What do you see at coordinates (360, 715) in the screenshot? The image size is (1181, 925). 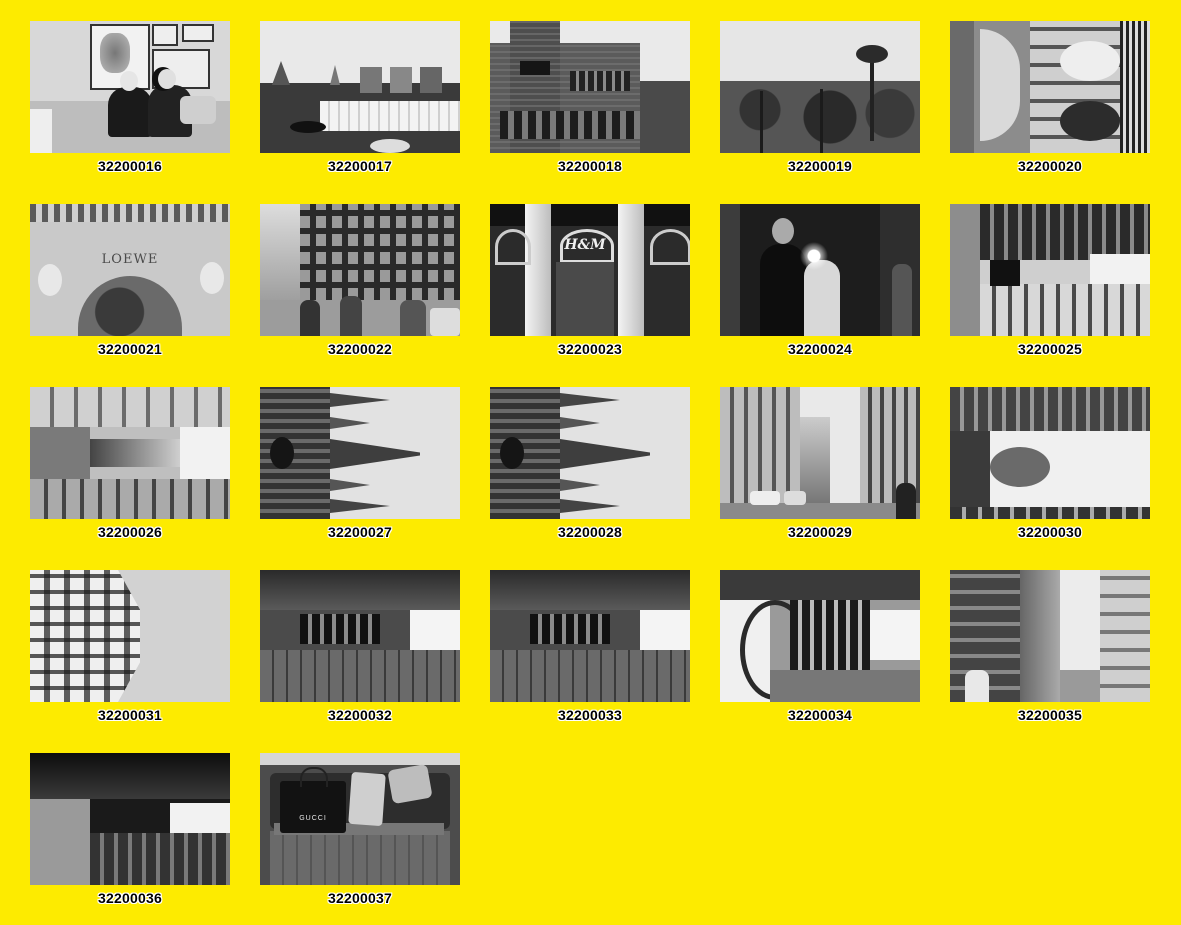 I see `frame-number: 32200032` at bounding box center [360, 715].